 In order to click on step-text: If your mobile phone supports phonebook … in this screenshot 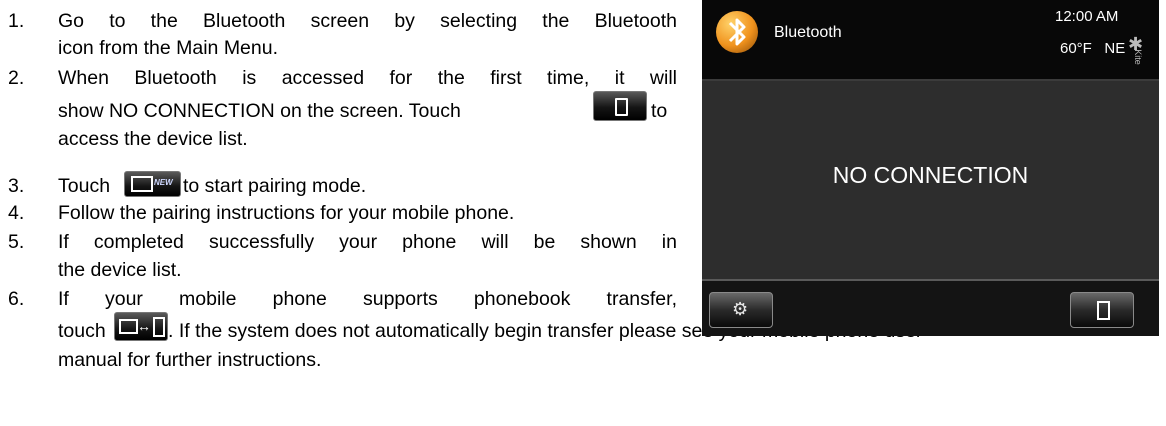, I will do `click(367, 299)`.